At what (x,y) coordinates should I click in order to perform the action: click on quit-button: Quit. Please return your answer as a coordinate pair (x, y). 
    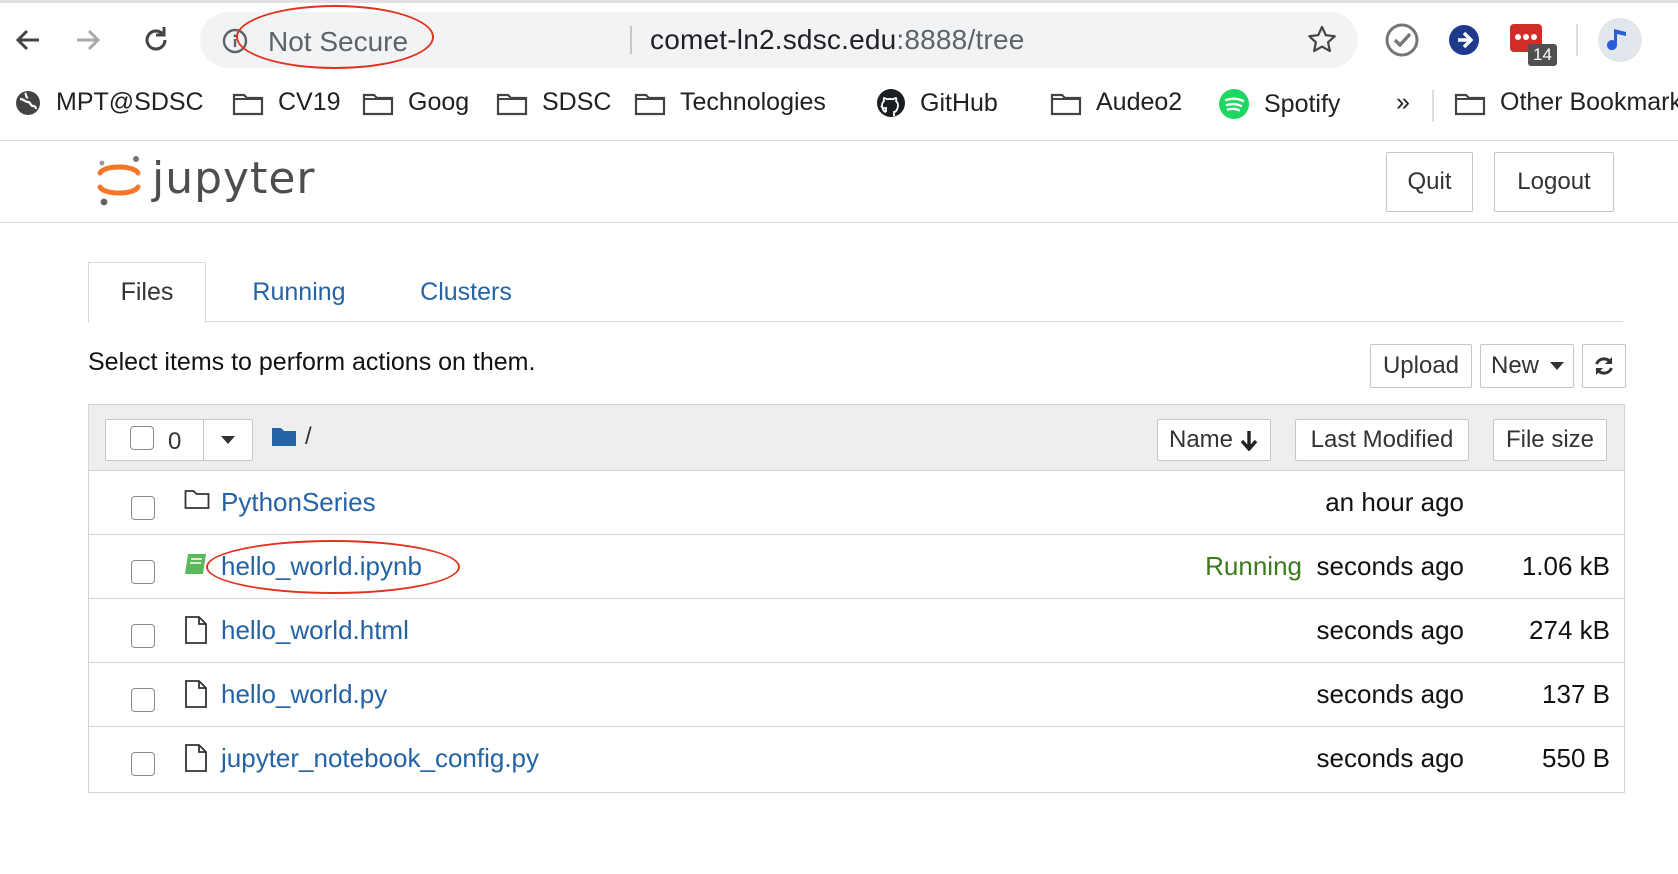
    Looking at the image, I should click on (1429, 182).